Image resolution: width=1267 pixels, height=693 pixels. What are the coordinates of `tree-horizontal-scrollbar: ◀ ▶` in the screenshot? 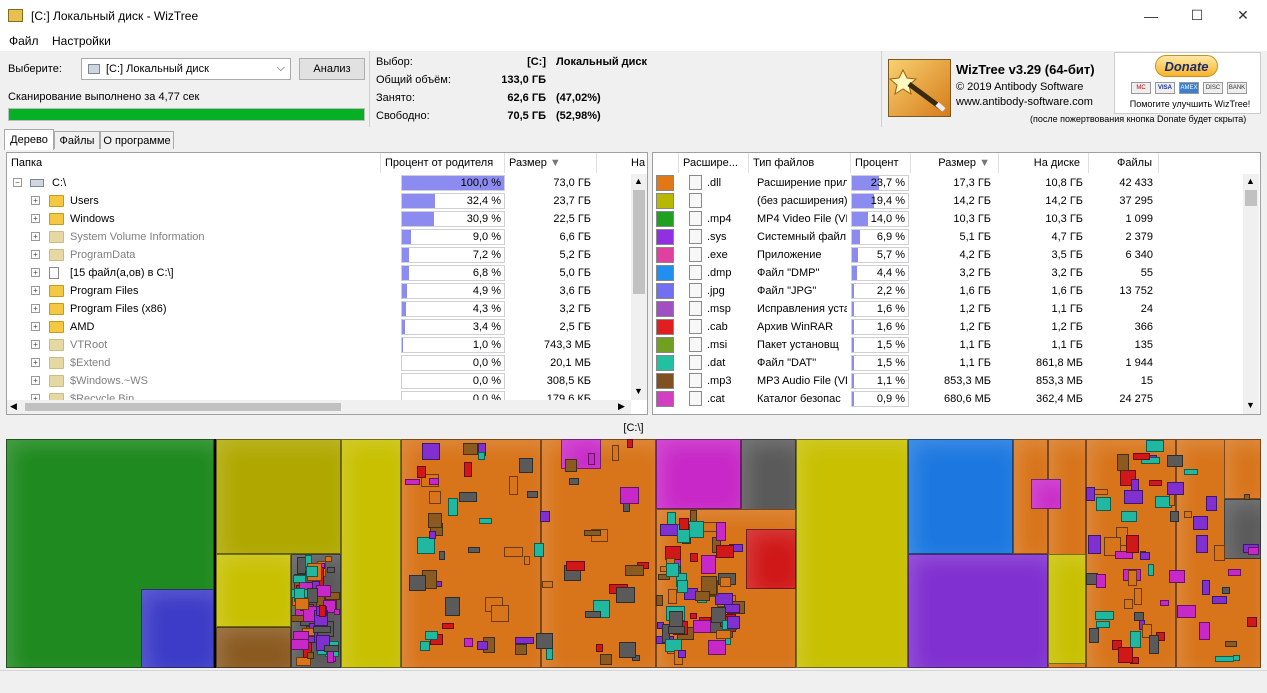 It's located at (319, 407).